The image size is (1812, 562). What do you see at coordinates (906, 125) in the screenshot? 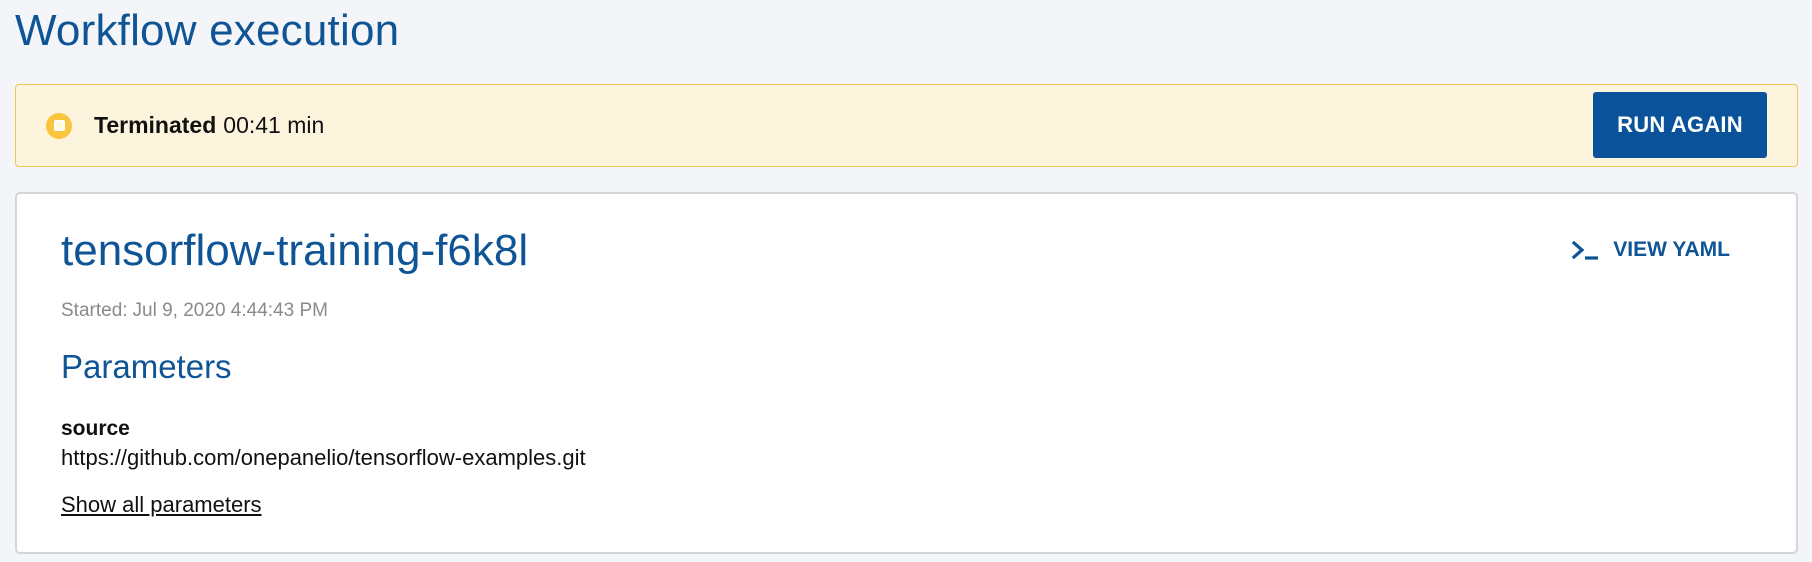
I see `status-banner: Terminated 00:41 min RUN AGAIN` at bounding box center [906, 125].